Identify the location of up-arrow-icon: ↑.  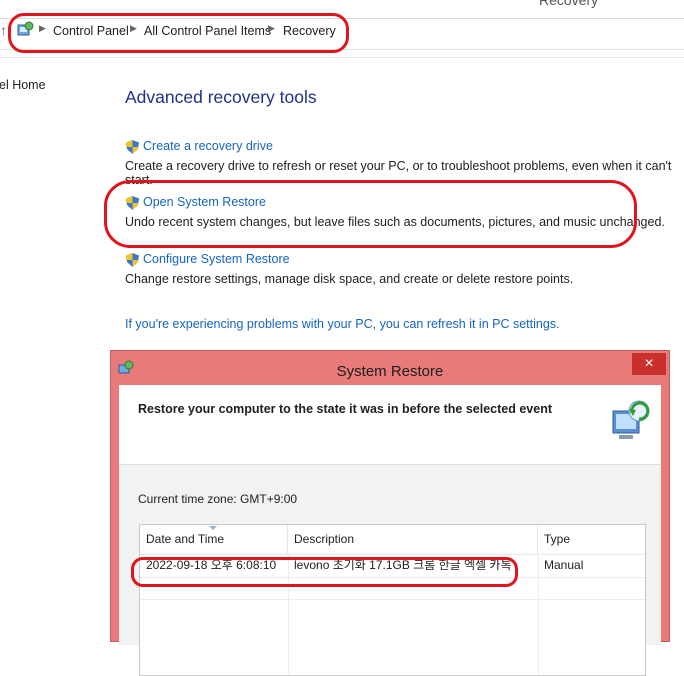
(3, 30).